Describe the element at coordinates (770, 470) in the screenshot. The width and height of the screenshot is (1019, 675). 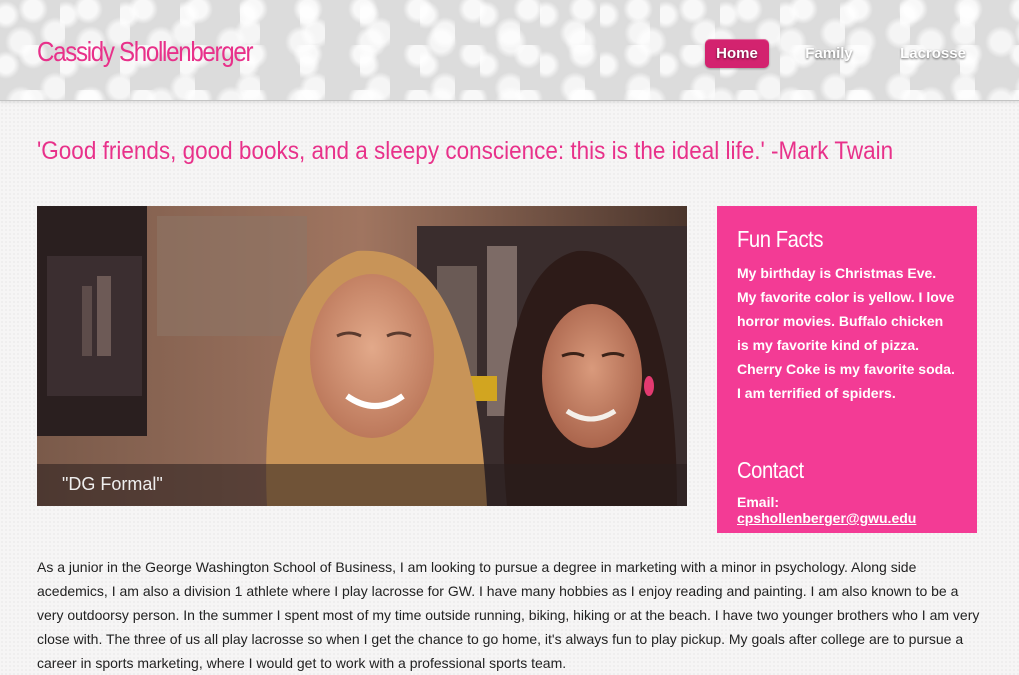
I see `contact-heading: Contact` at that location.